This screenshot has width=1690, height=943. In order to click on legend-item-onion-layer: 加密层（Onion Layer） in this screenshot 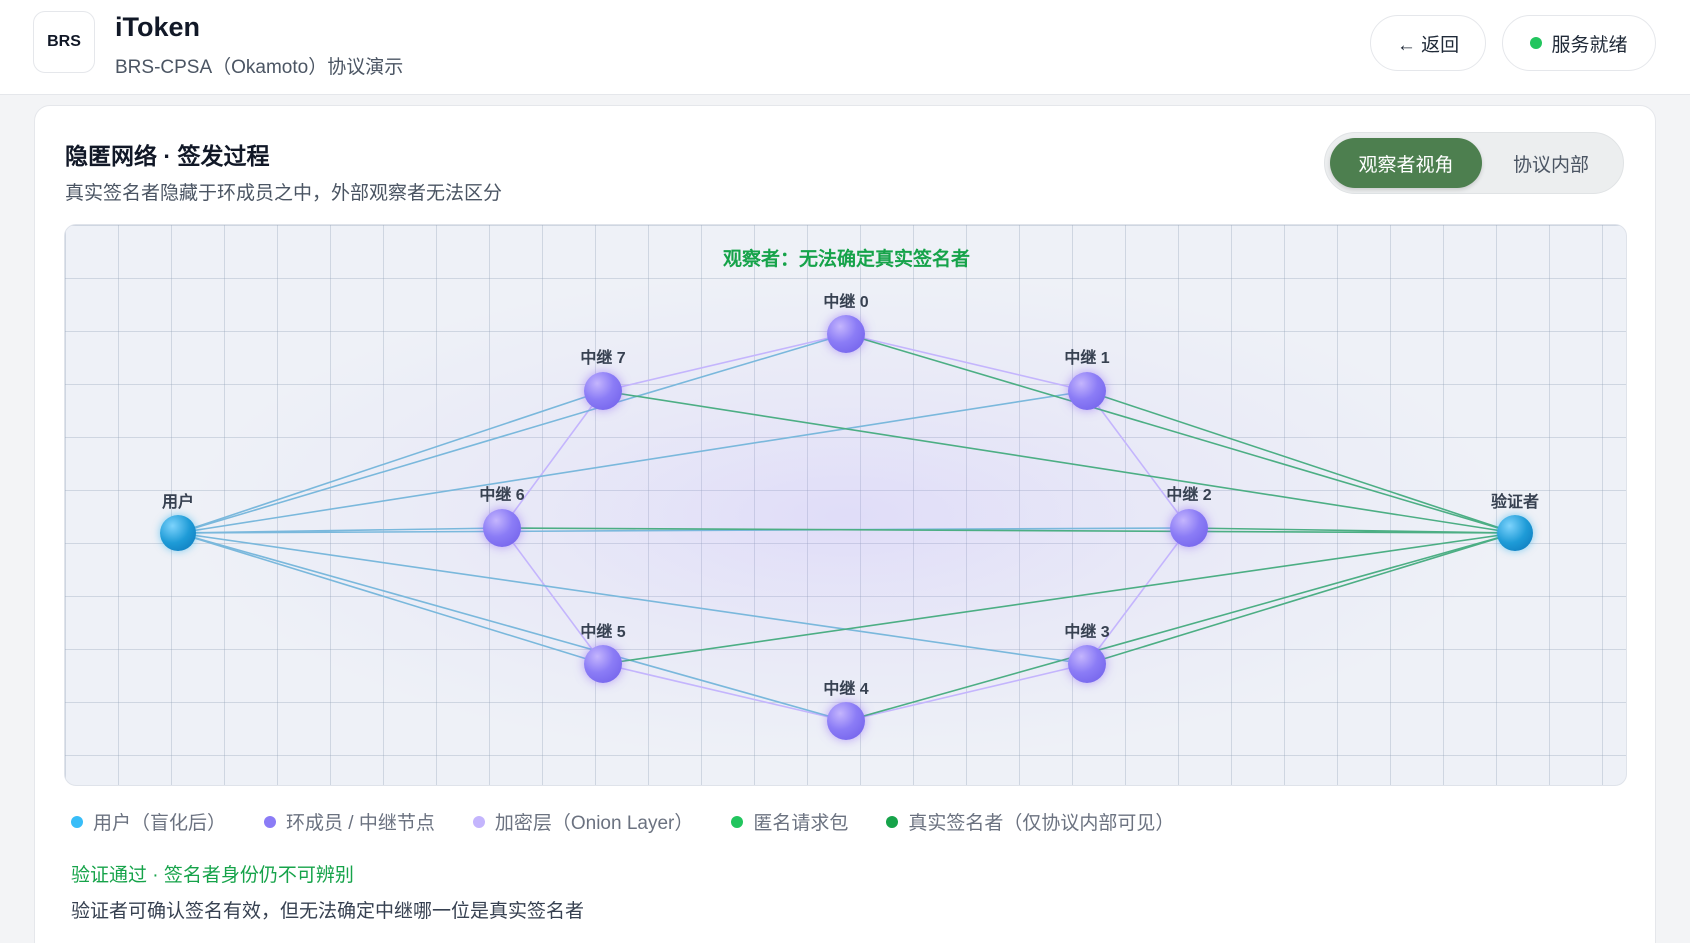, I will do `click(583, 821)`.